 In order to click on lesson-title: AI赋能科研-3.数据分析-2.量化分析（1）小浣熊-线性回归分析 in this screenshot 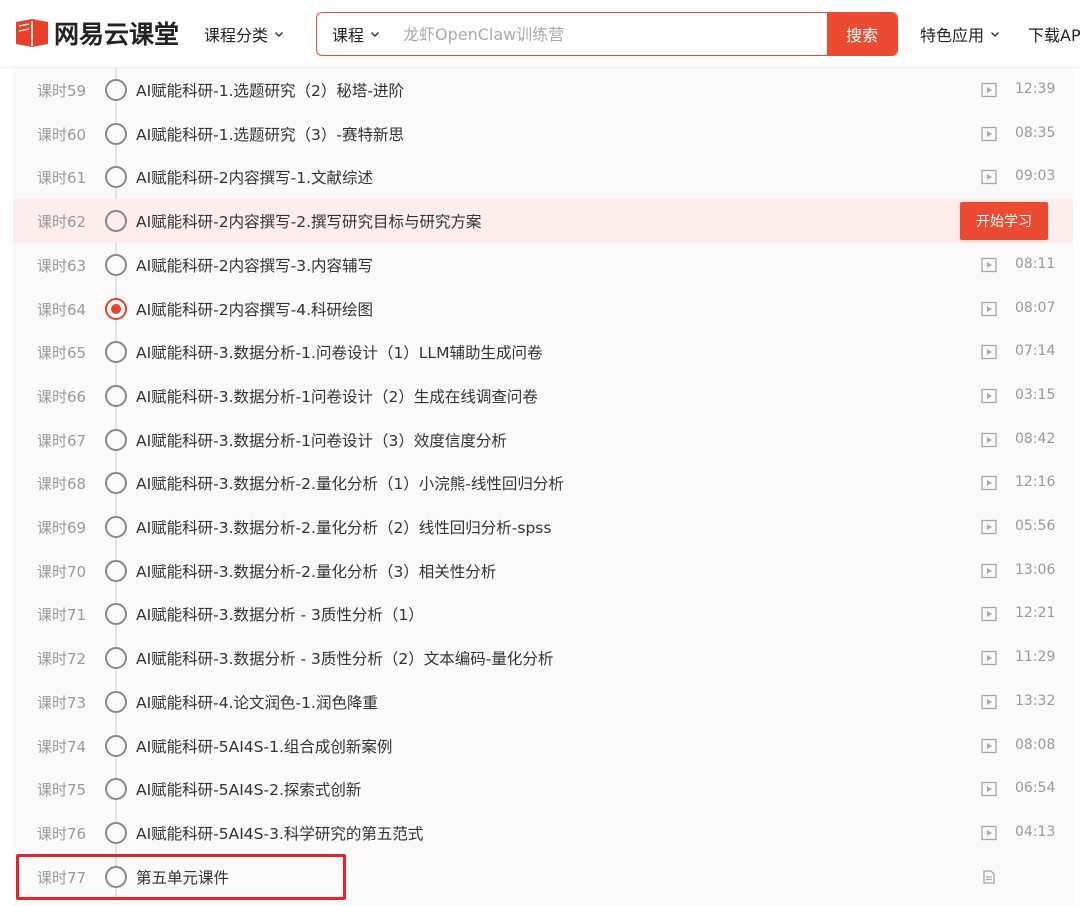, I will do `click(350, 483)`.